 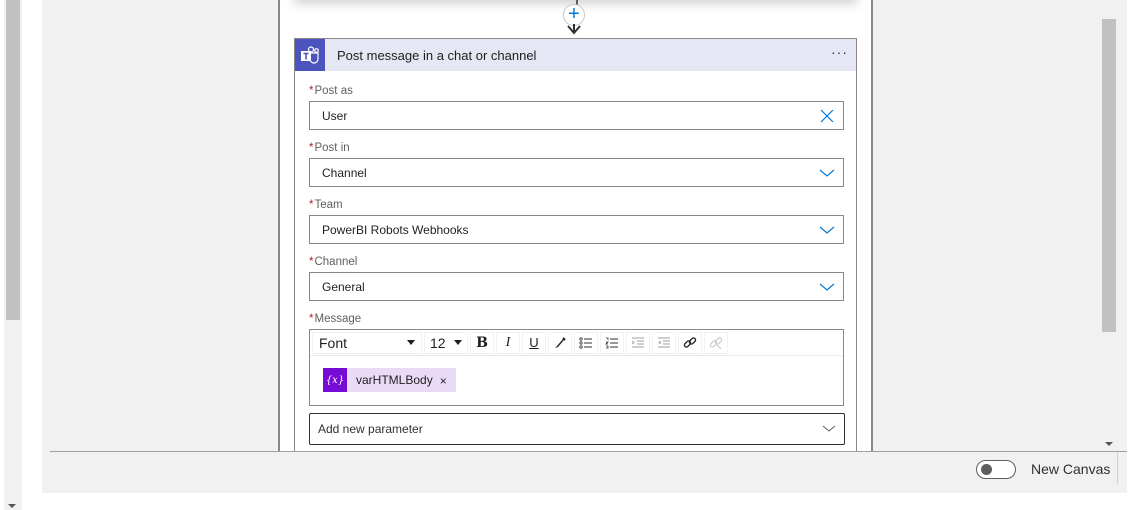 I want to click on dynamic-content-token: {x} varHTMLBody ×, so click(x=389, y=380).